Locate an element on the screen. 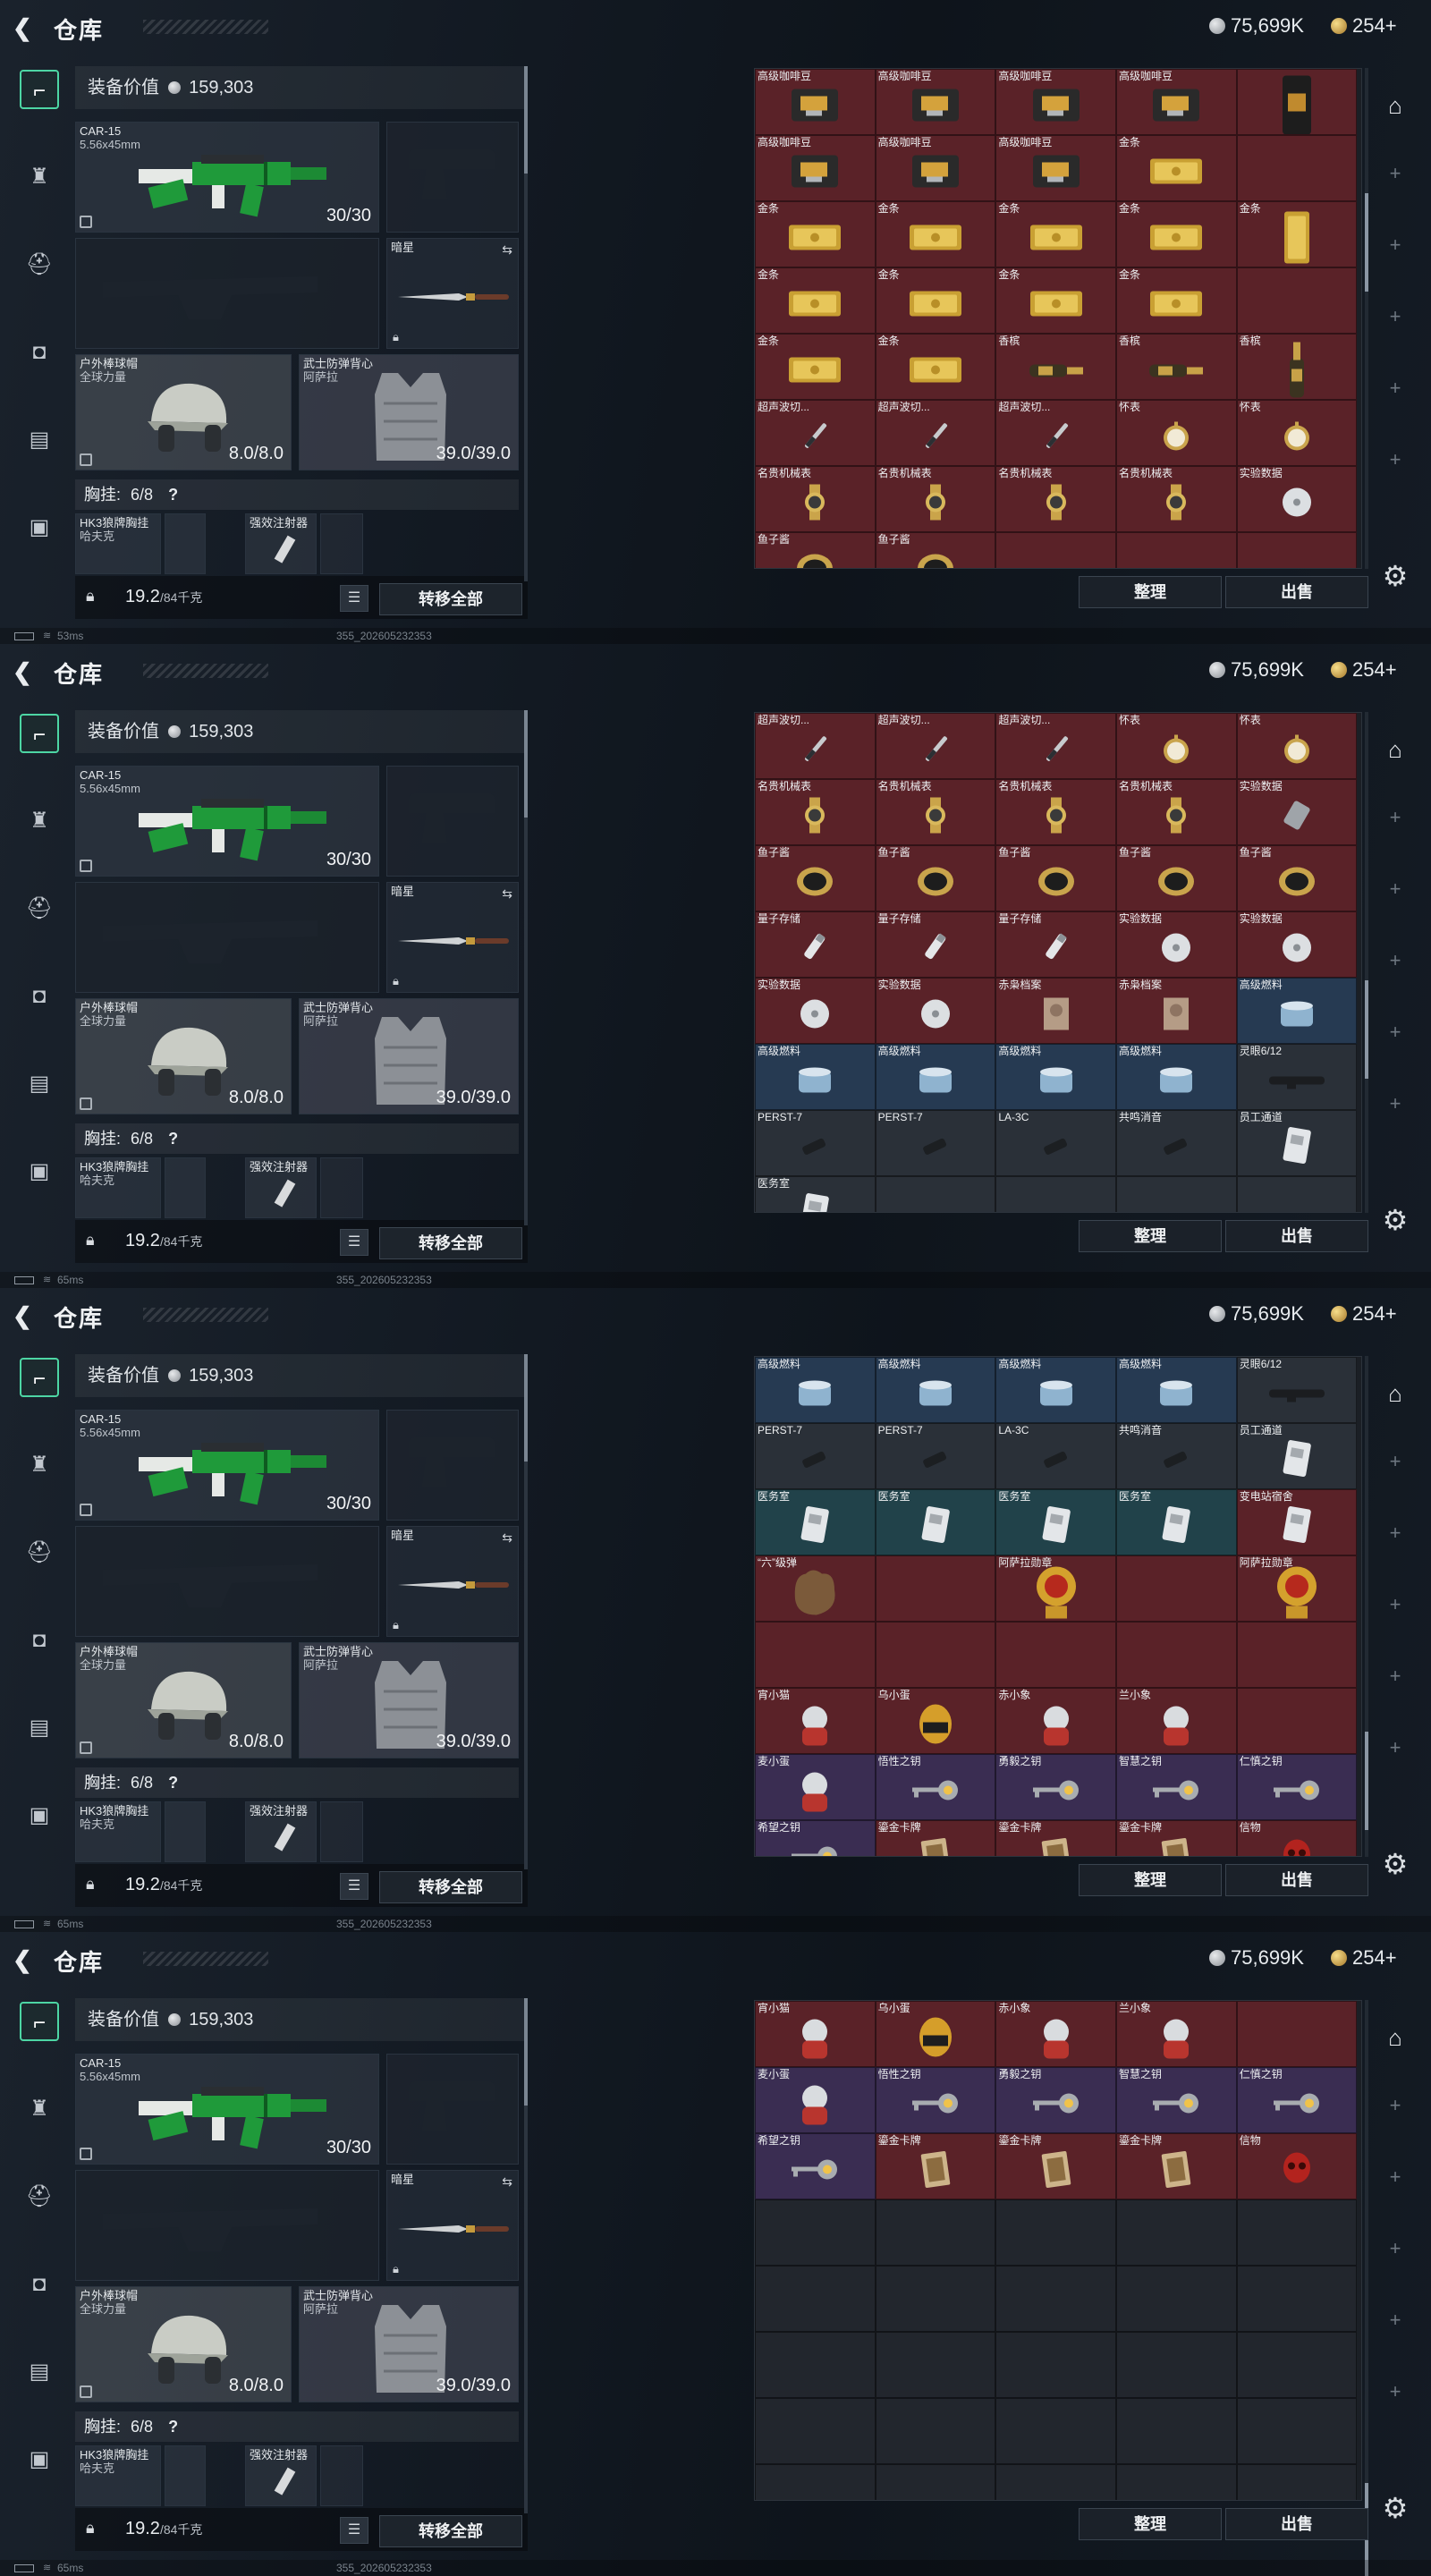 Image resolution: width=1431 pixels, height=2576 pixels. secondary-weapon-slot is located at coordinates (227, 1581).